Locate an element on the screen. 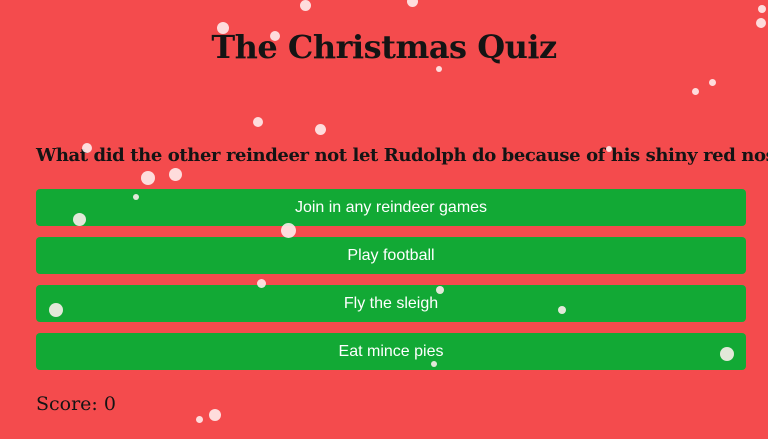 The height and width of the screenshot is (439, 768). answer-button-3: Fly the sleigh is located at coordinates (391, 303).